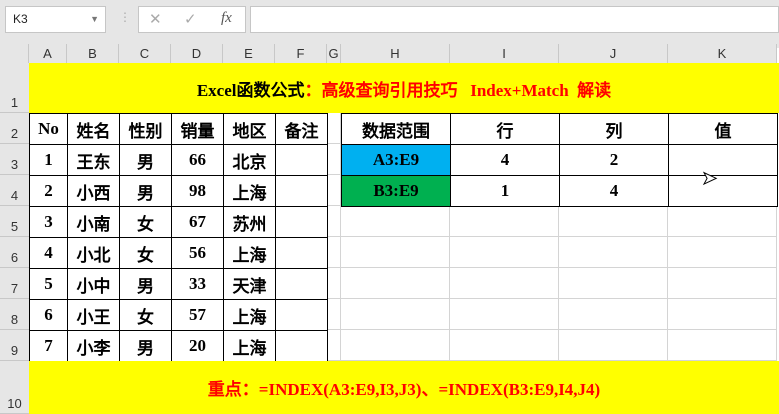 The image size is (779, 414). What do you see at coordinates (505, 160) in the screenshot?
I see `table2-cell: 4` at bounding box center [505, 160].